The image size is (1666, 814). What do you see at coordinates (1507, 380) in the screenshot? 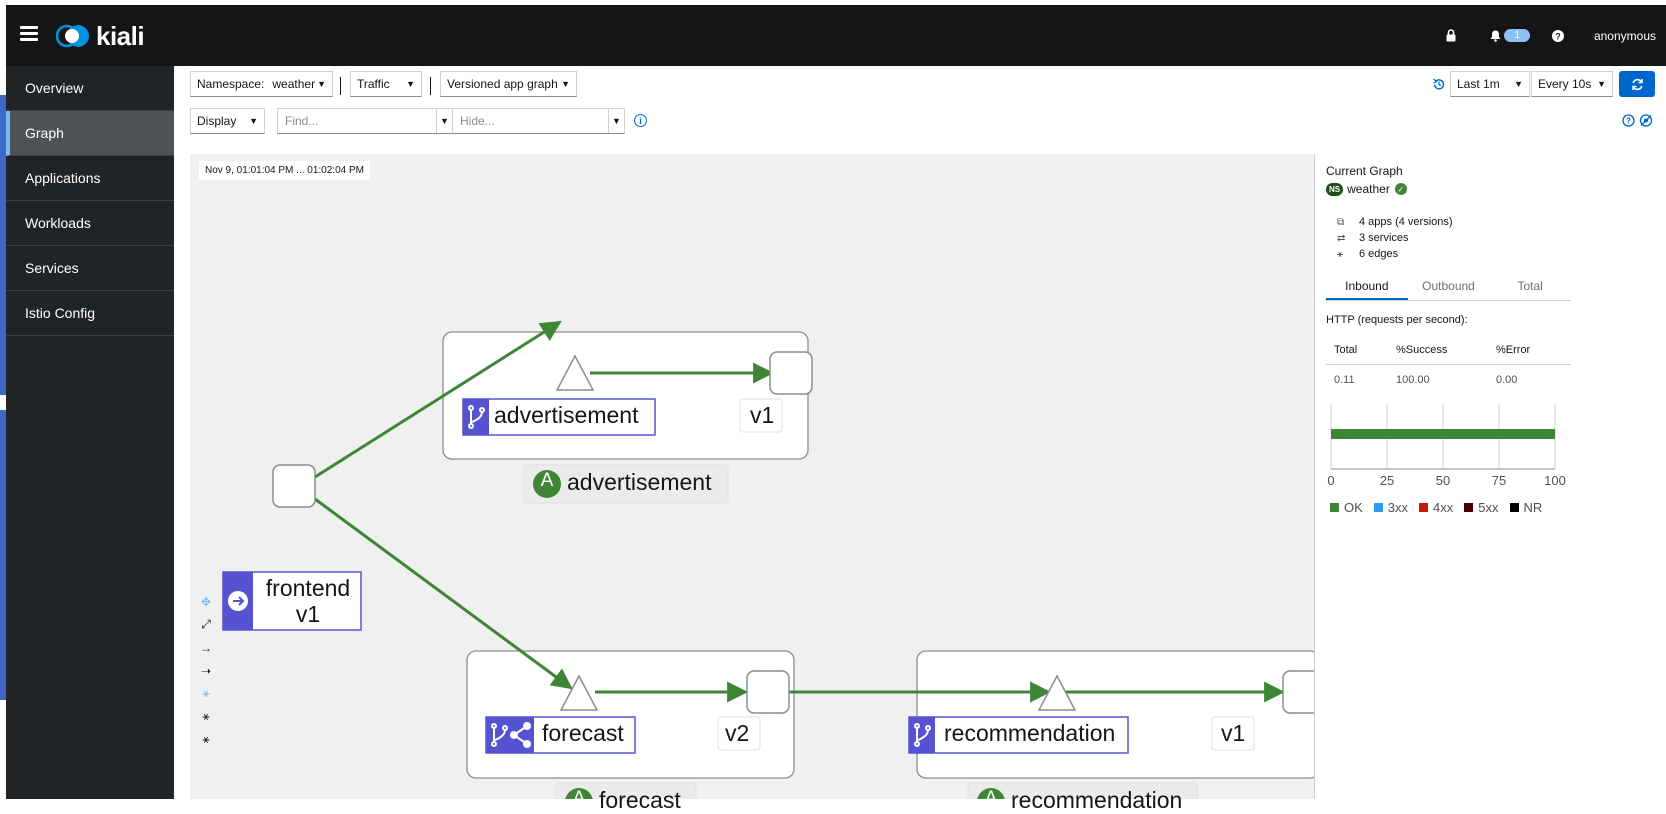
I see `cell-error: 0.00` at bounding box center [1507, 380].